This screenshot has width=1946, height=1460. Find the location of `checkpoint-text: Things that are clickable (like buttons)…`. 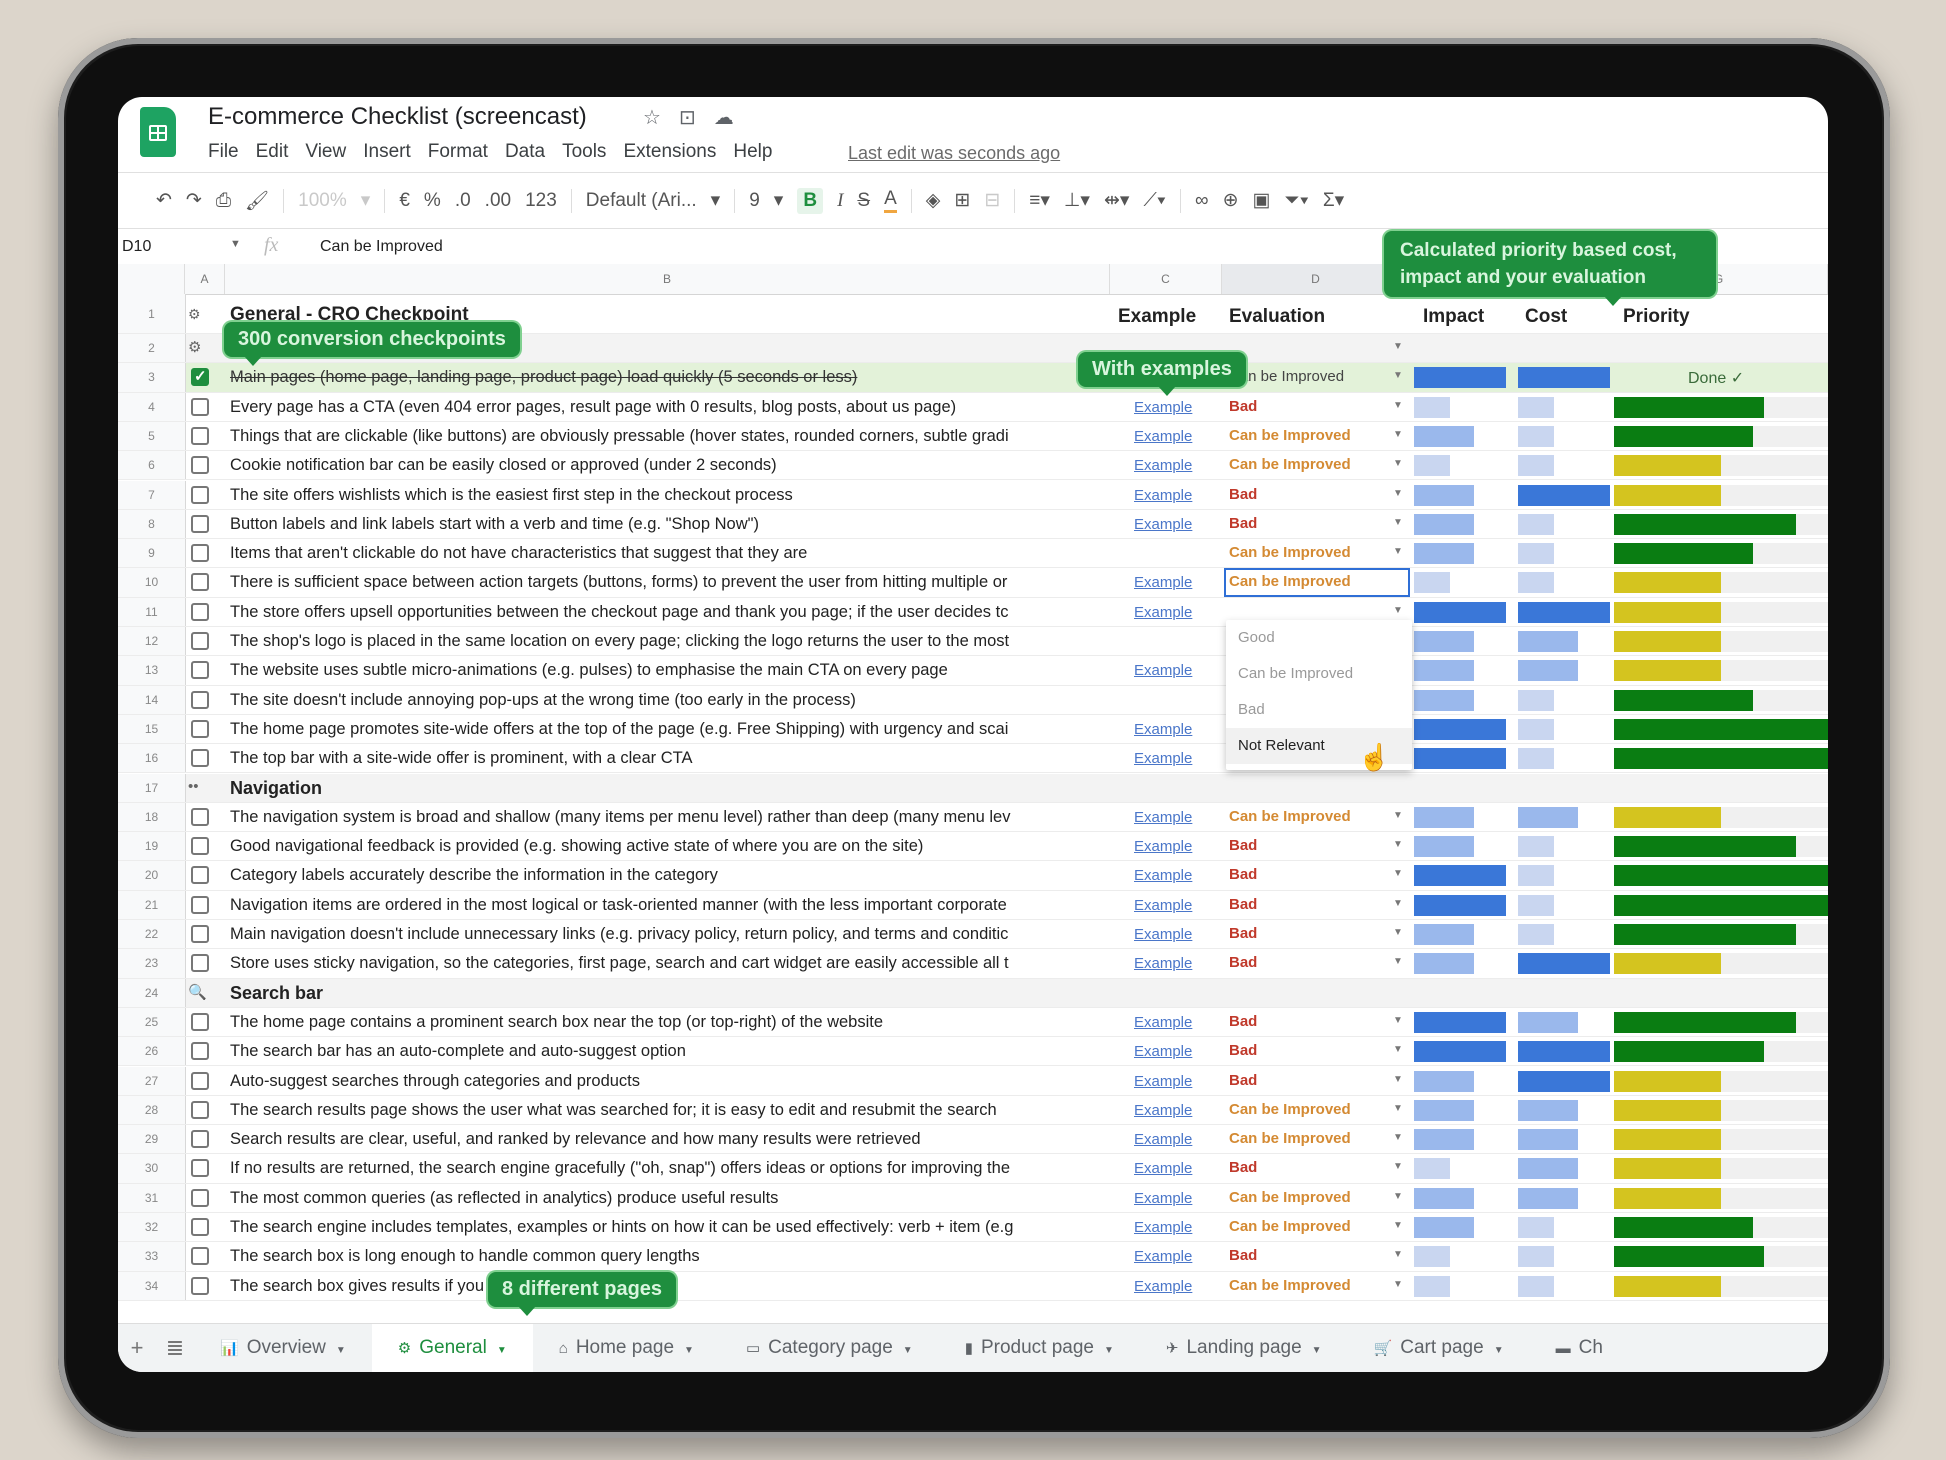

checkpoint-text: Things that are clickable (like buttons)… is located at coordinates (670, 436).